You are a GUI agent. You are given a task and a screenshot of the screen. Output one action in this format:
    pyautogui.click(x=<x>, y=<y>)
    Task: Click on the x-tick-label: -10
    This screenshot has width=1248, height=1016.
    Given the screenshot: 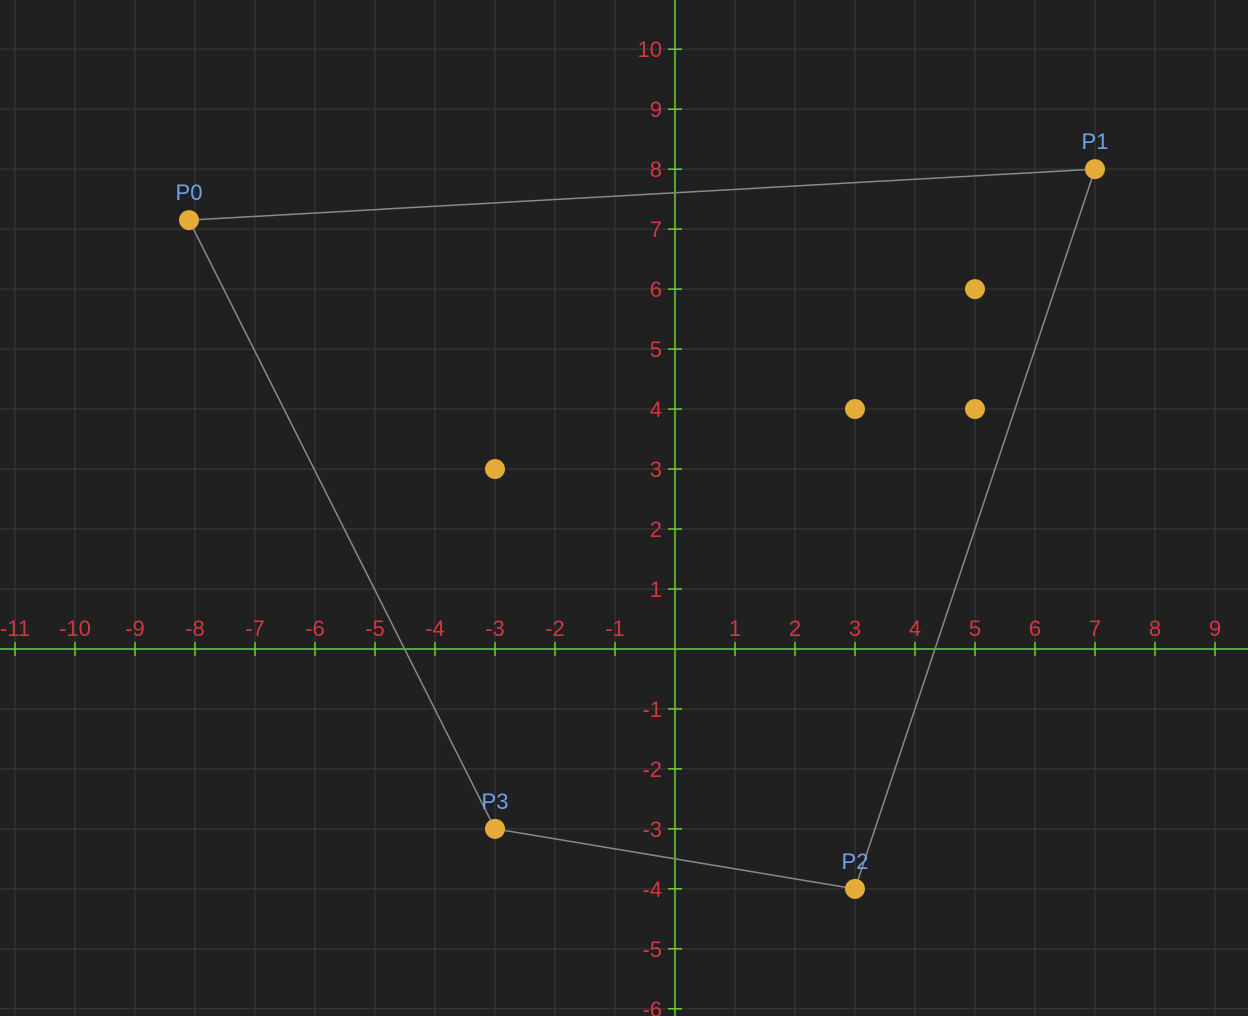 What is the action you would take?
    pyautogui.click(x=75, y=628)
    